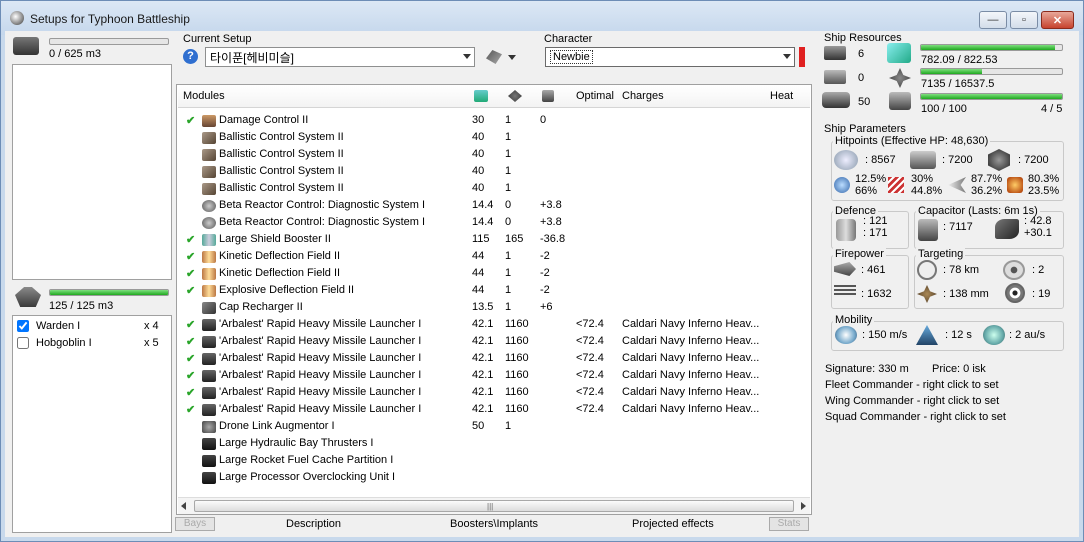 This screenshot has width=1084, height=542. What do you see at coordinates (281, 154) in the screenshot?
I see `module-name: Ballistic Control System II` at bounding box center [281, 154].